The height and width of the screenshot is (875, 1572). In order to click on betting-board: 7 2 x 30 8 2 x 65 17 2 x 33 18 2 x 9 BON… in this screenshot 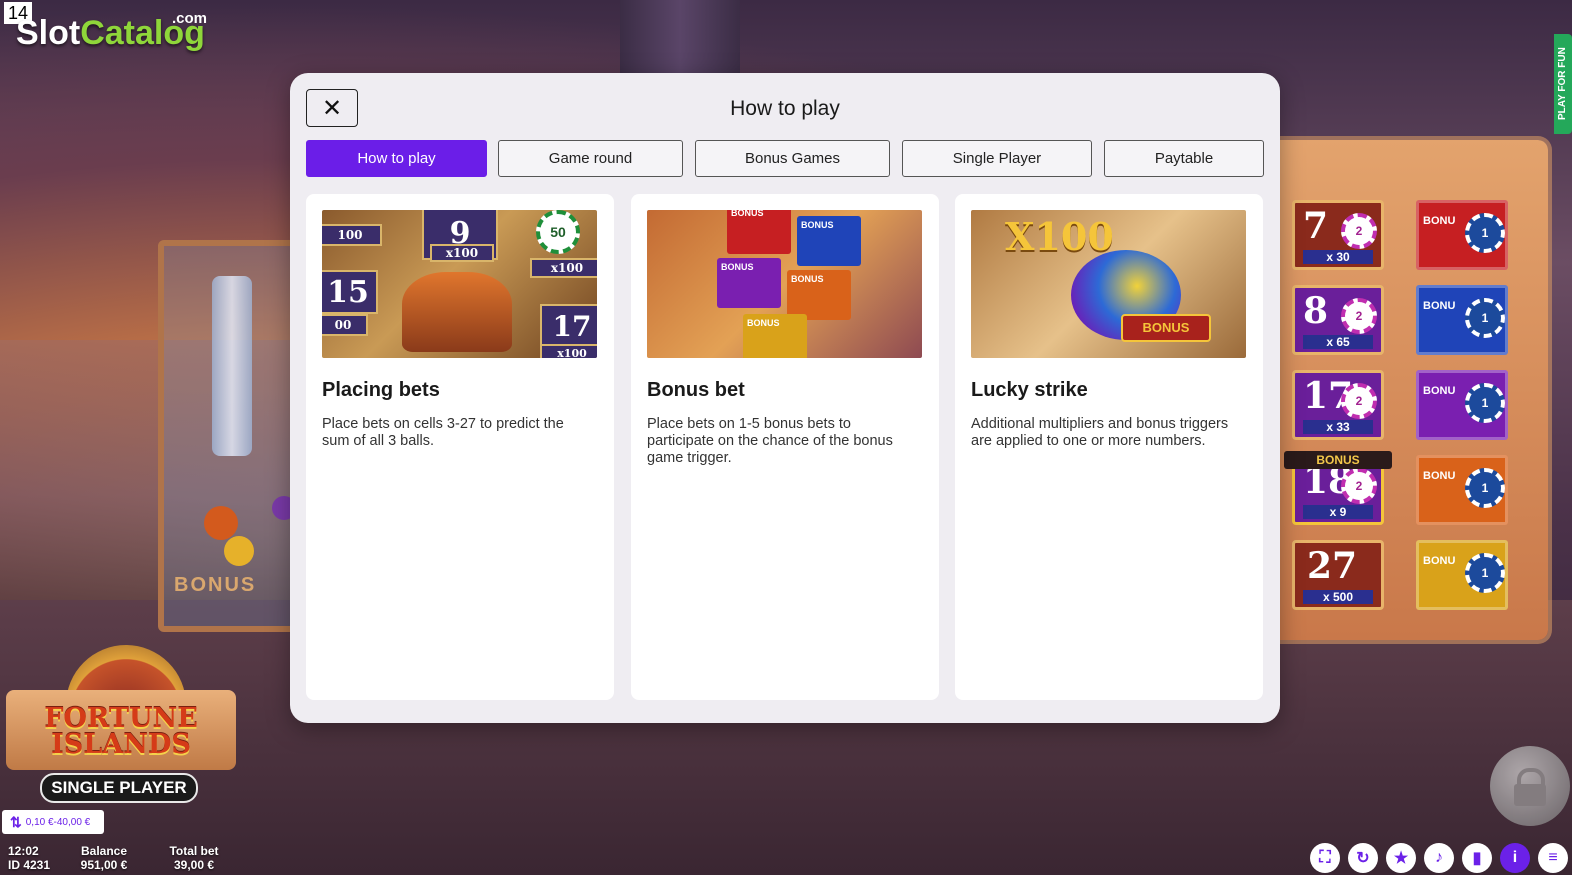, I will do `click(1408, 390)`.